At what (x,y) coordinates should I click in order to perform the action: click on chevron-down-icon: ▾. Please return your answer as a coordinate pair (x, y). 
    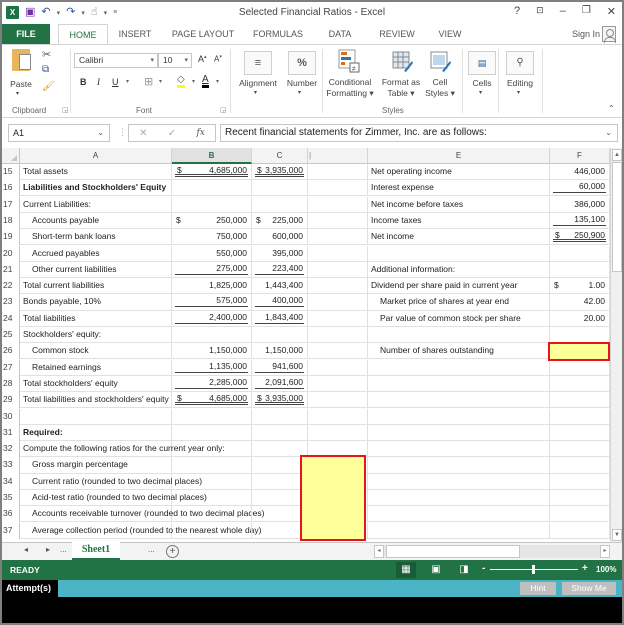
    Looking at the image, I should click on (186, 60).